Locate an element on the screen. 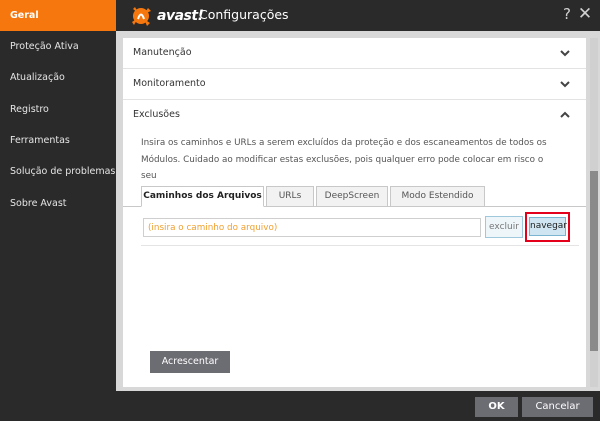 This screenshot has width=600, height=421. section-title: Manutenção is located at coordinates (162, 52).